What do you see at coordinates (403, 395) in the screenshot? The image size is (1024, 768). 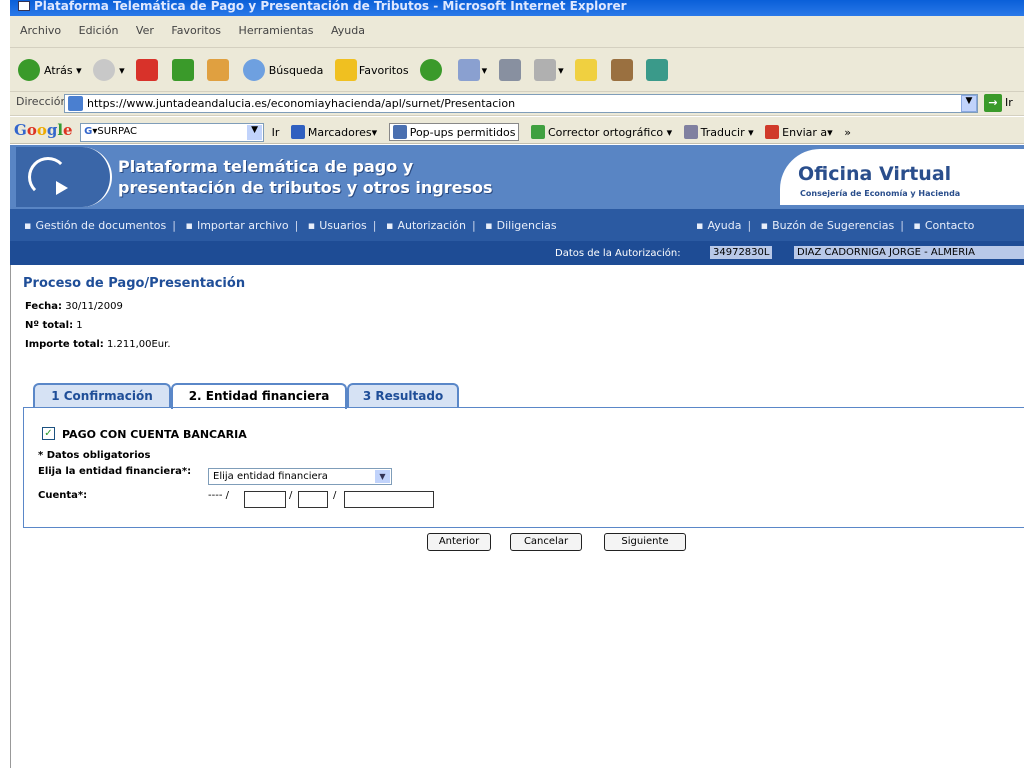 I see `tab-resultado: 3 Resultado` at bounding box center [403, 395].